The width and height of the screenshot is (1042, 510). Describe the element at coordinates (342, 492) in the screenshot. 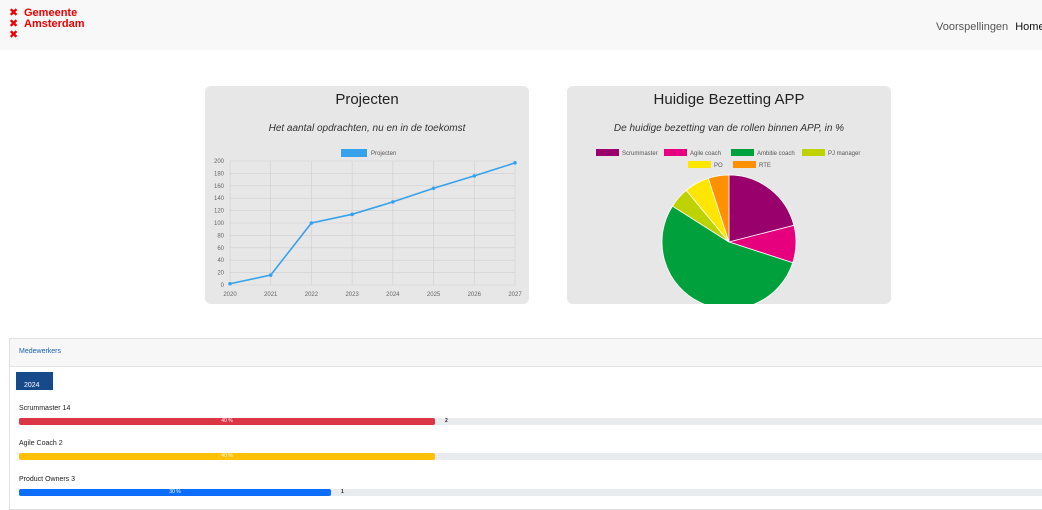

I see `count-product-owners: 1` at that location.